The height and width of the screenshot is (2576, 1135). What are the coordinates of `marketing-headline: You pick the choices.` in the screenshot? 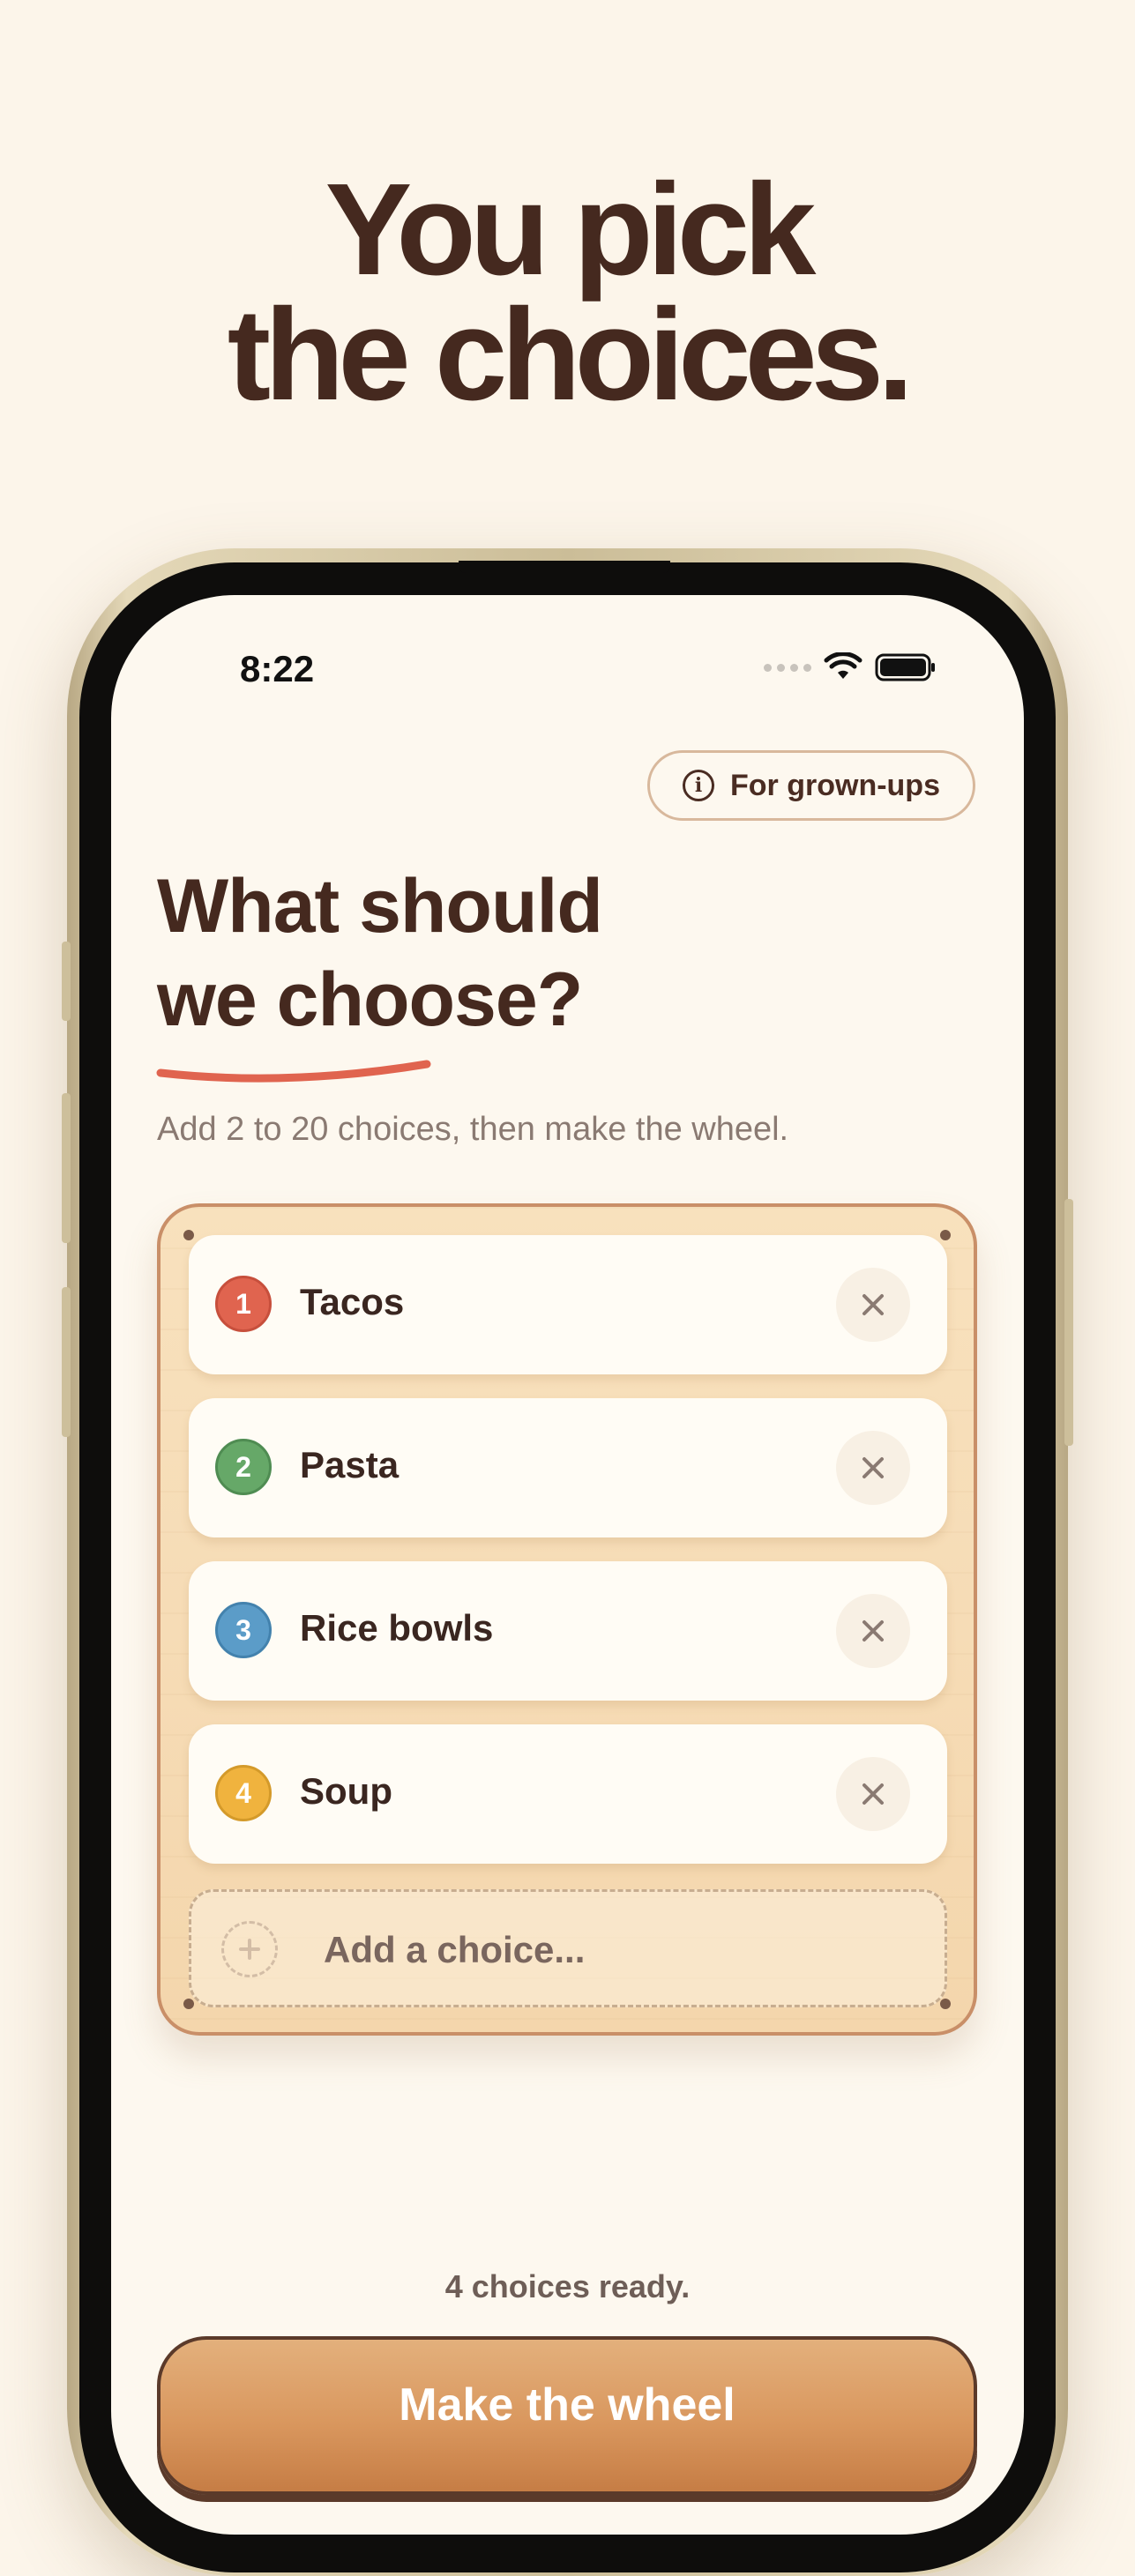 It's located at (568, 292).